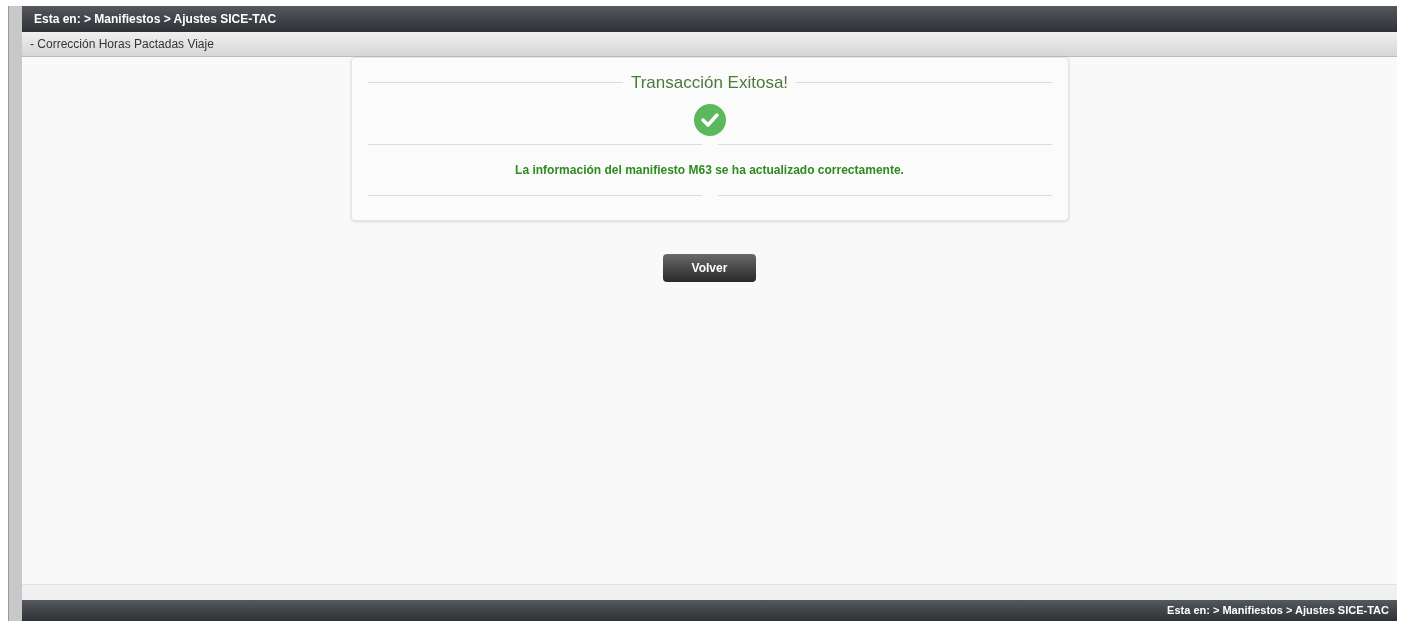 The height and width of the screenshot is (621, 1405). What do you see at coordinates (122, 44) in the screenshot?
I see `section-title: - Corrección Horas Pactadas Viaje` at bounding box center [122, 44].